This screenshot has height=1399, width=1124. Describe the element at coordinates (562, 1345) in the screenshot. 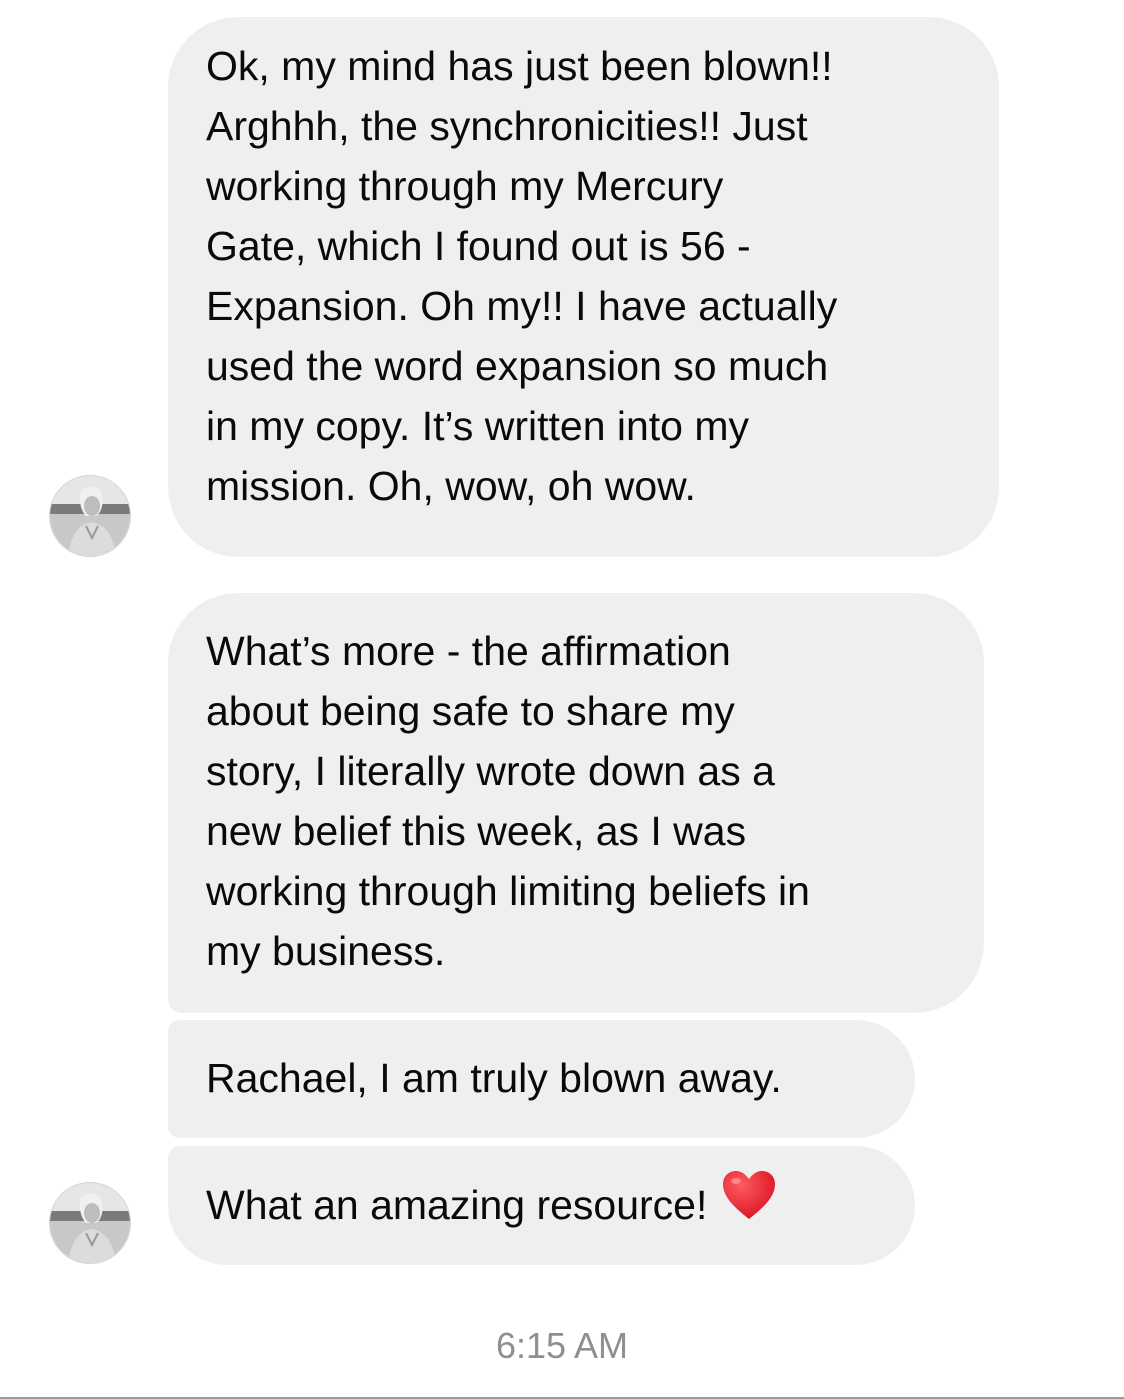

I see `message-timestamp: 6:15 AM` at that location.